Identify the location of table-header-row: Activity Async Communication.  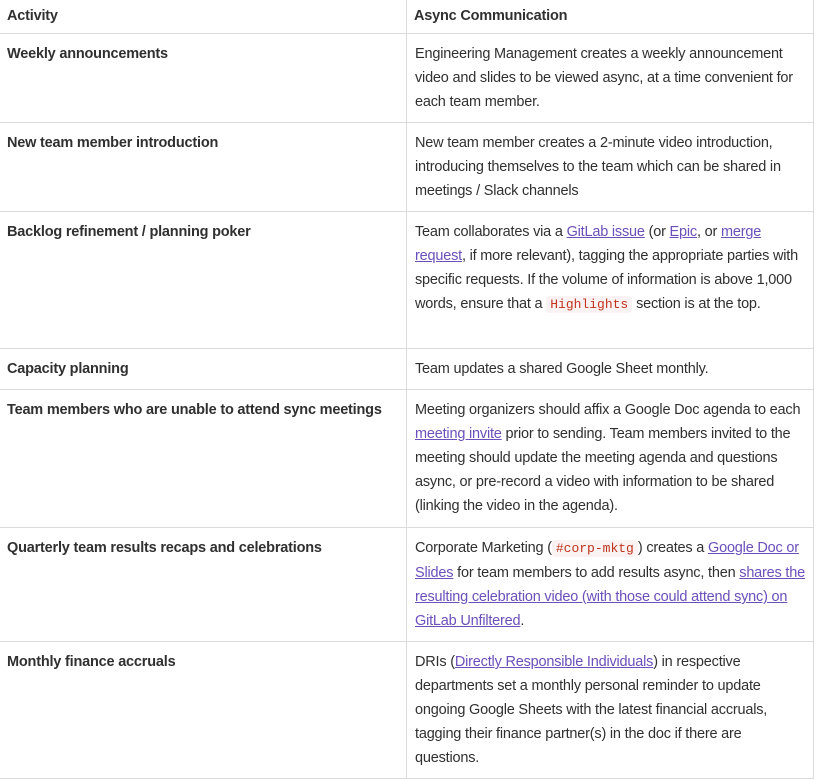
(407, 17).